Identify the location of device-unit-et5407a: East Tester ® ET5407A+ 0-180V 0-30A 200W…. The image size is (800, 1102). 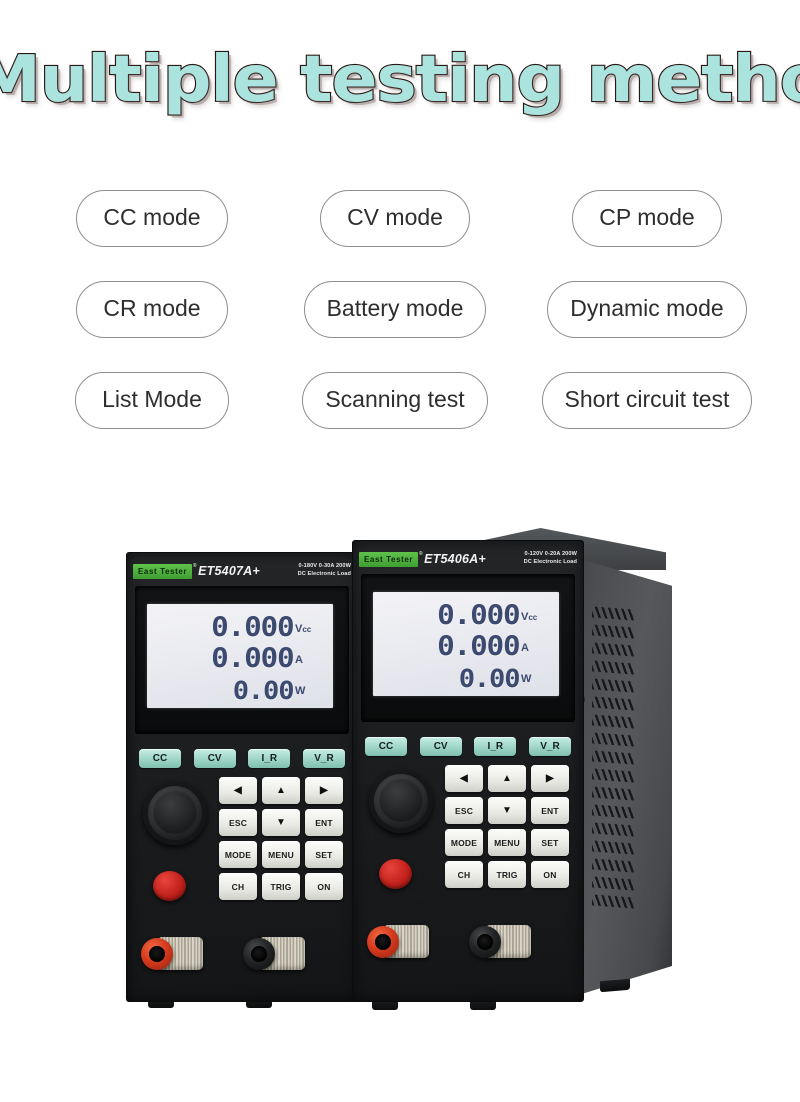
(242, 777).